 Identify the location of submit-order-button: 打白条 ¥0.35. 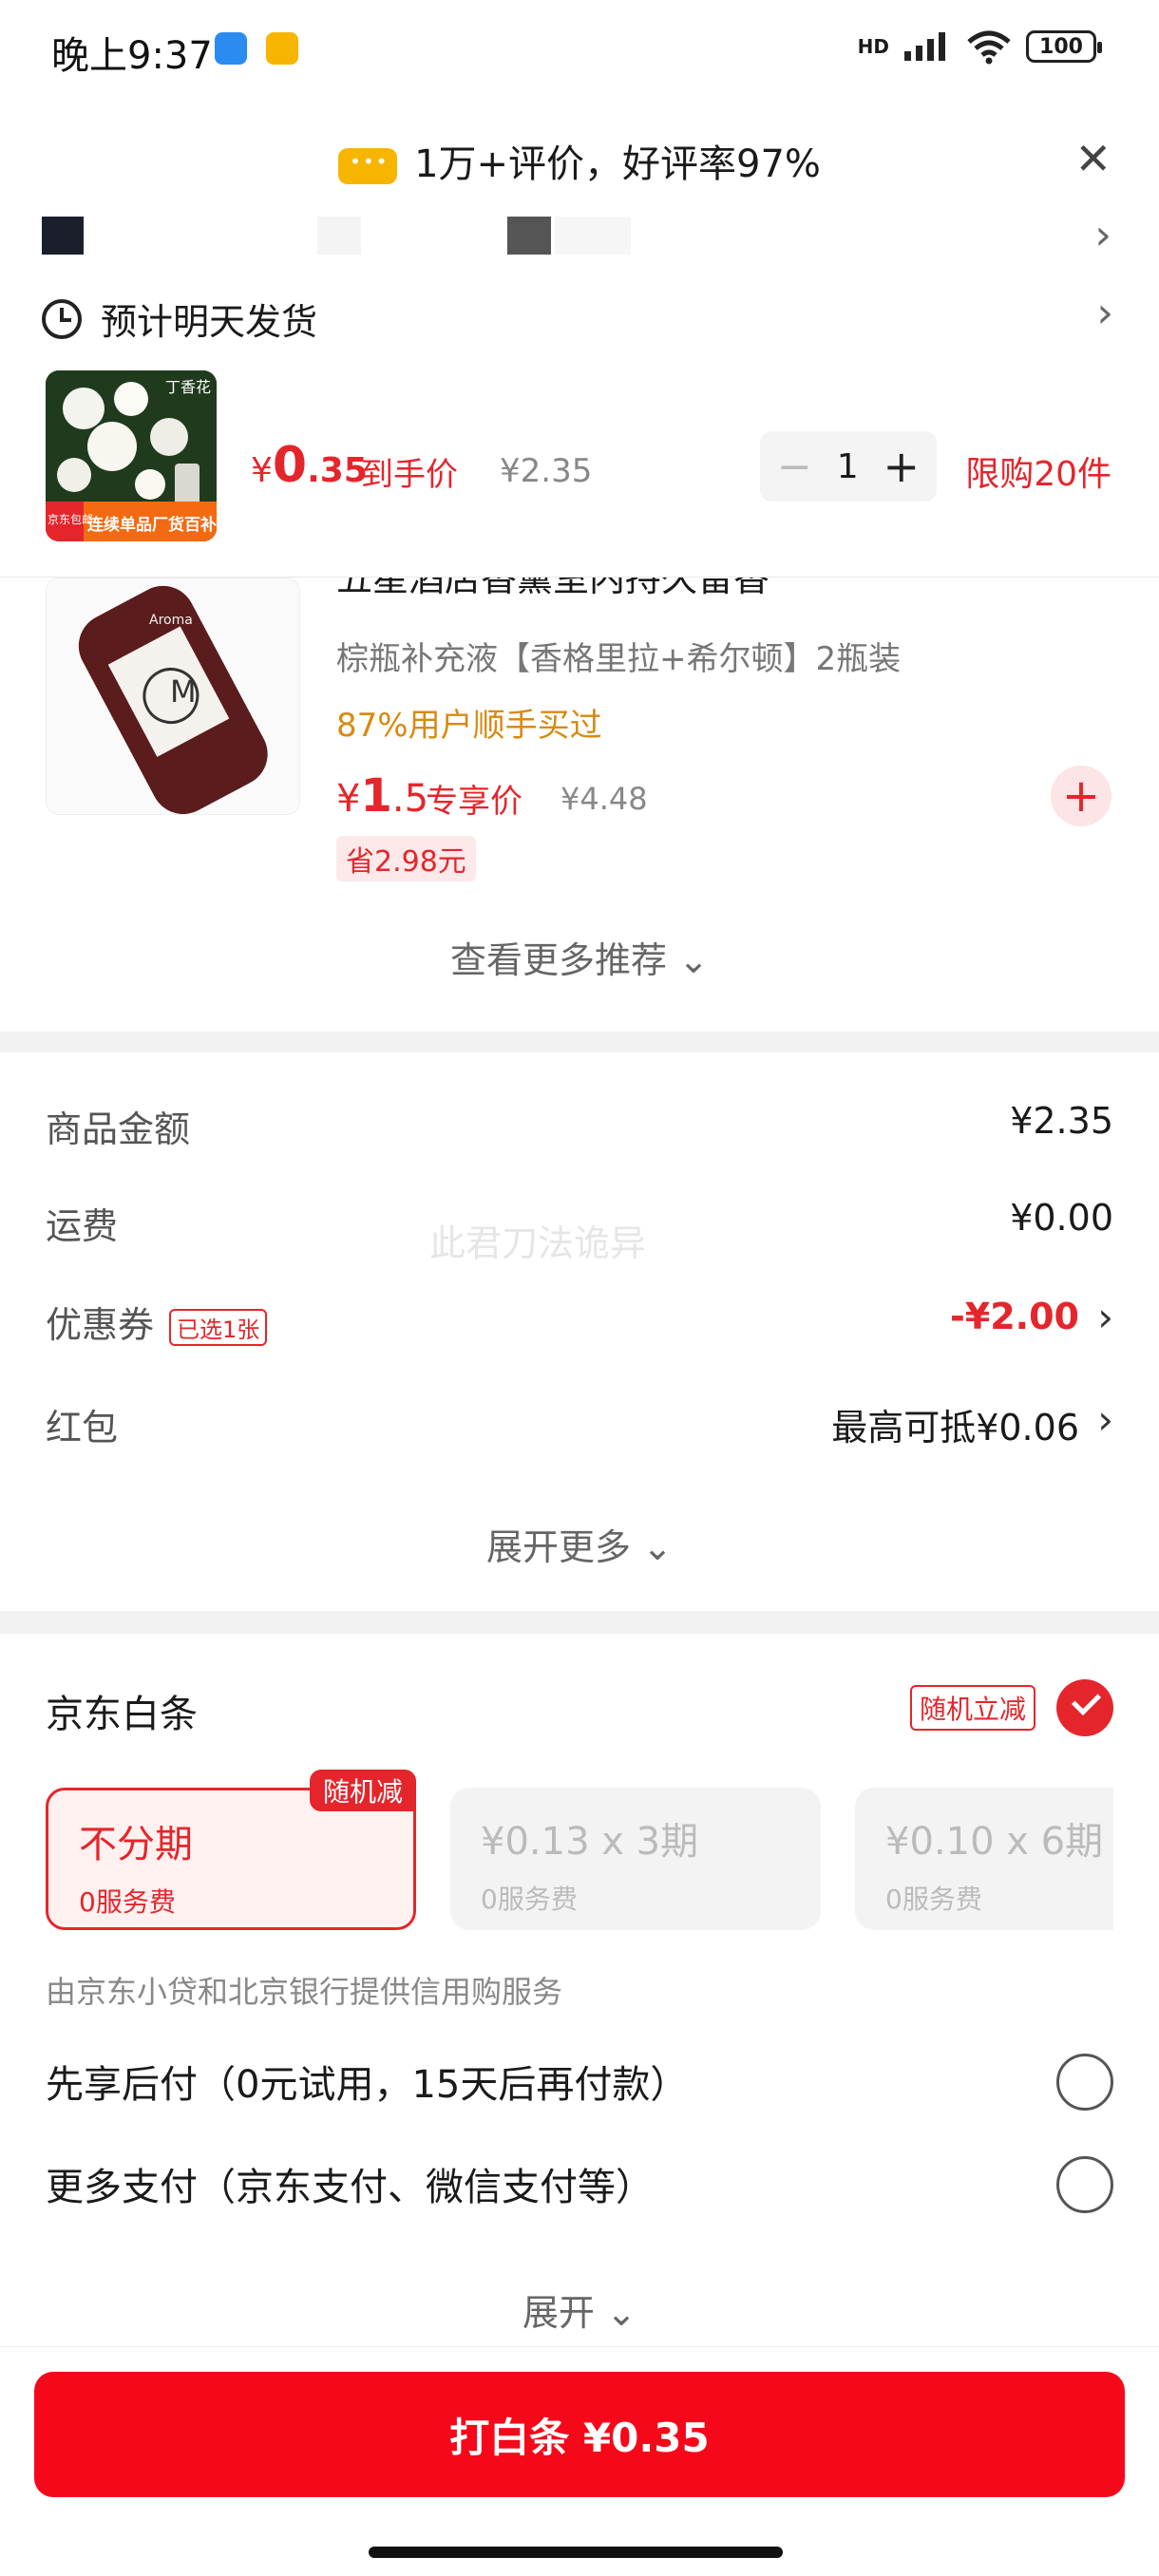
(579, 2434).